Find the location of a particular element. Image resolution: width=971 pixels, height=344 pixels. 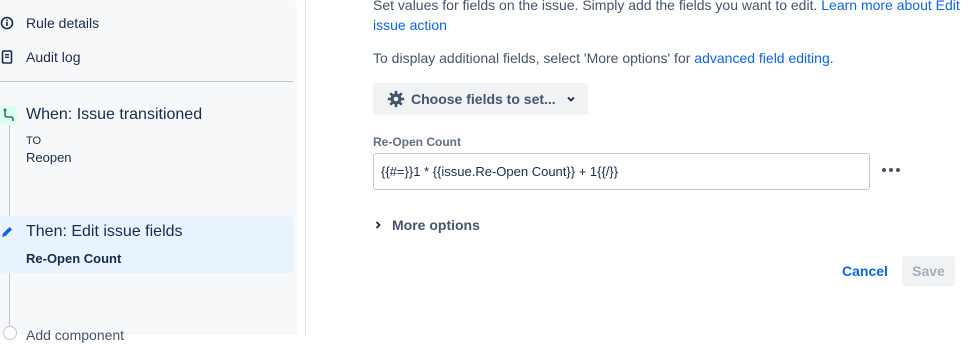

add-component-link: Add component is located at coordinates (75, 335).